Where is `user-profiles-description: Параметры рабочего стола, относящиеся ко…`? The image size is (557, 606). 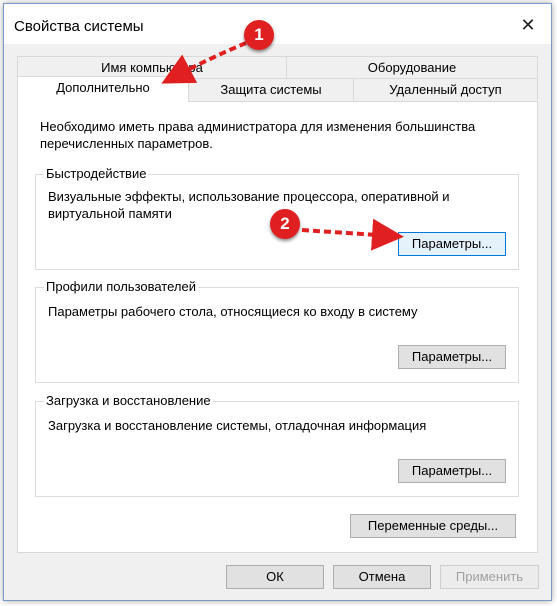 user-profiles-description: Параметры рабочего стола, относящиеся ко… is located at coordinates (233, 311).